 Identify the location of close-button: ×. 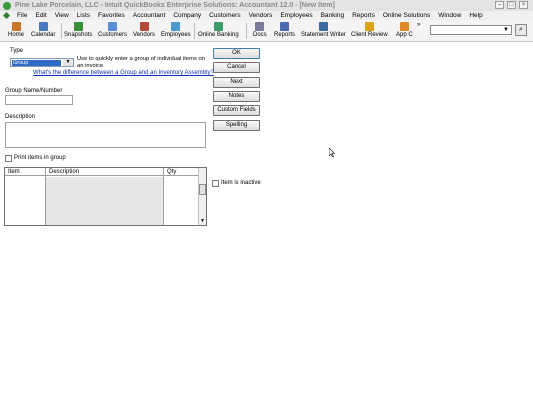
(523, 5).